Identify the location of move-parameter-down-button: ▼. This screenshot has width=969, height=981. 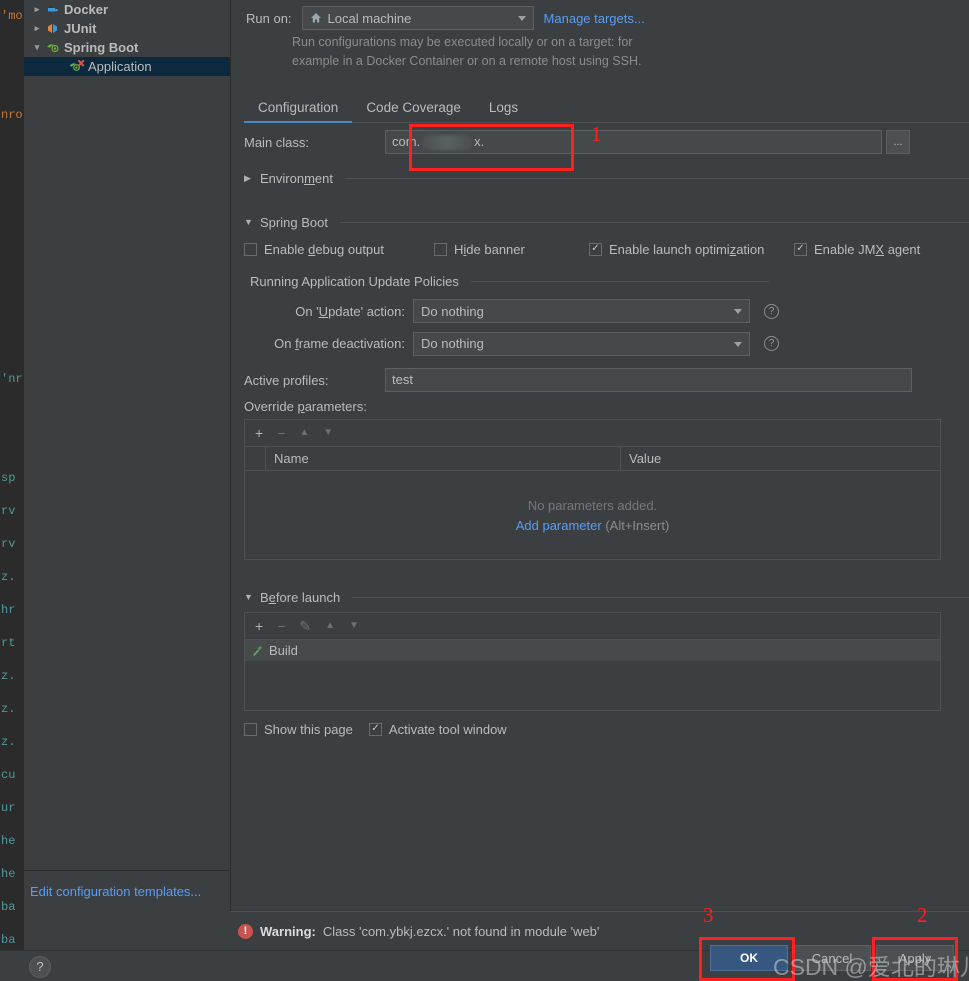
(328, 433).